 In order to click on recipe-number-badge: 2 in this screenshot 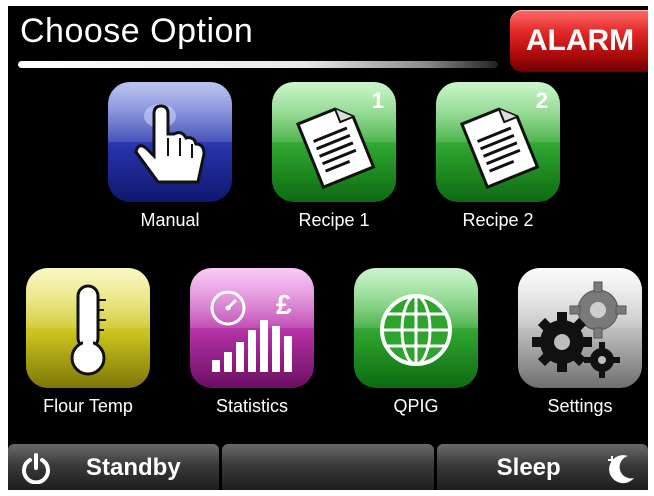, I will do `click(541, 100)`.